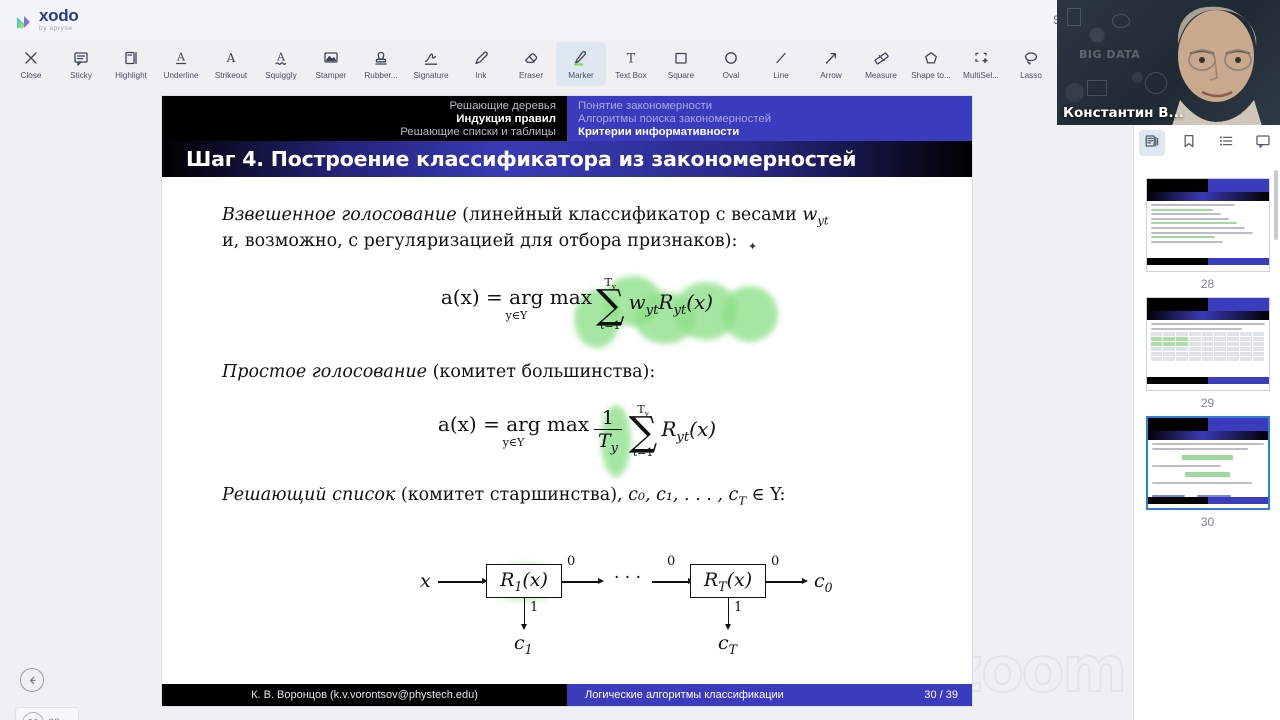 The width and height of the screenshot is (1280, 720). I want to click on diagram-box2-arg: (x), so click(739, 580).